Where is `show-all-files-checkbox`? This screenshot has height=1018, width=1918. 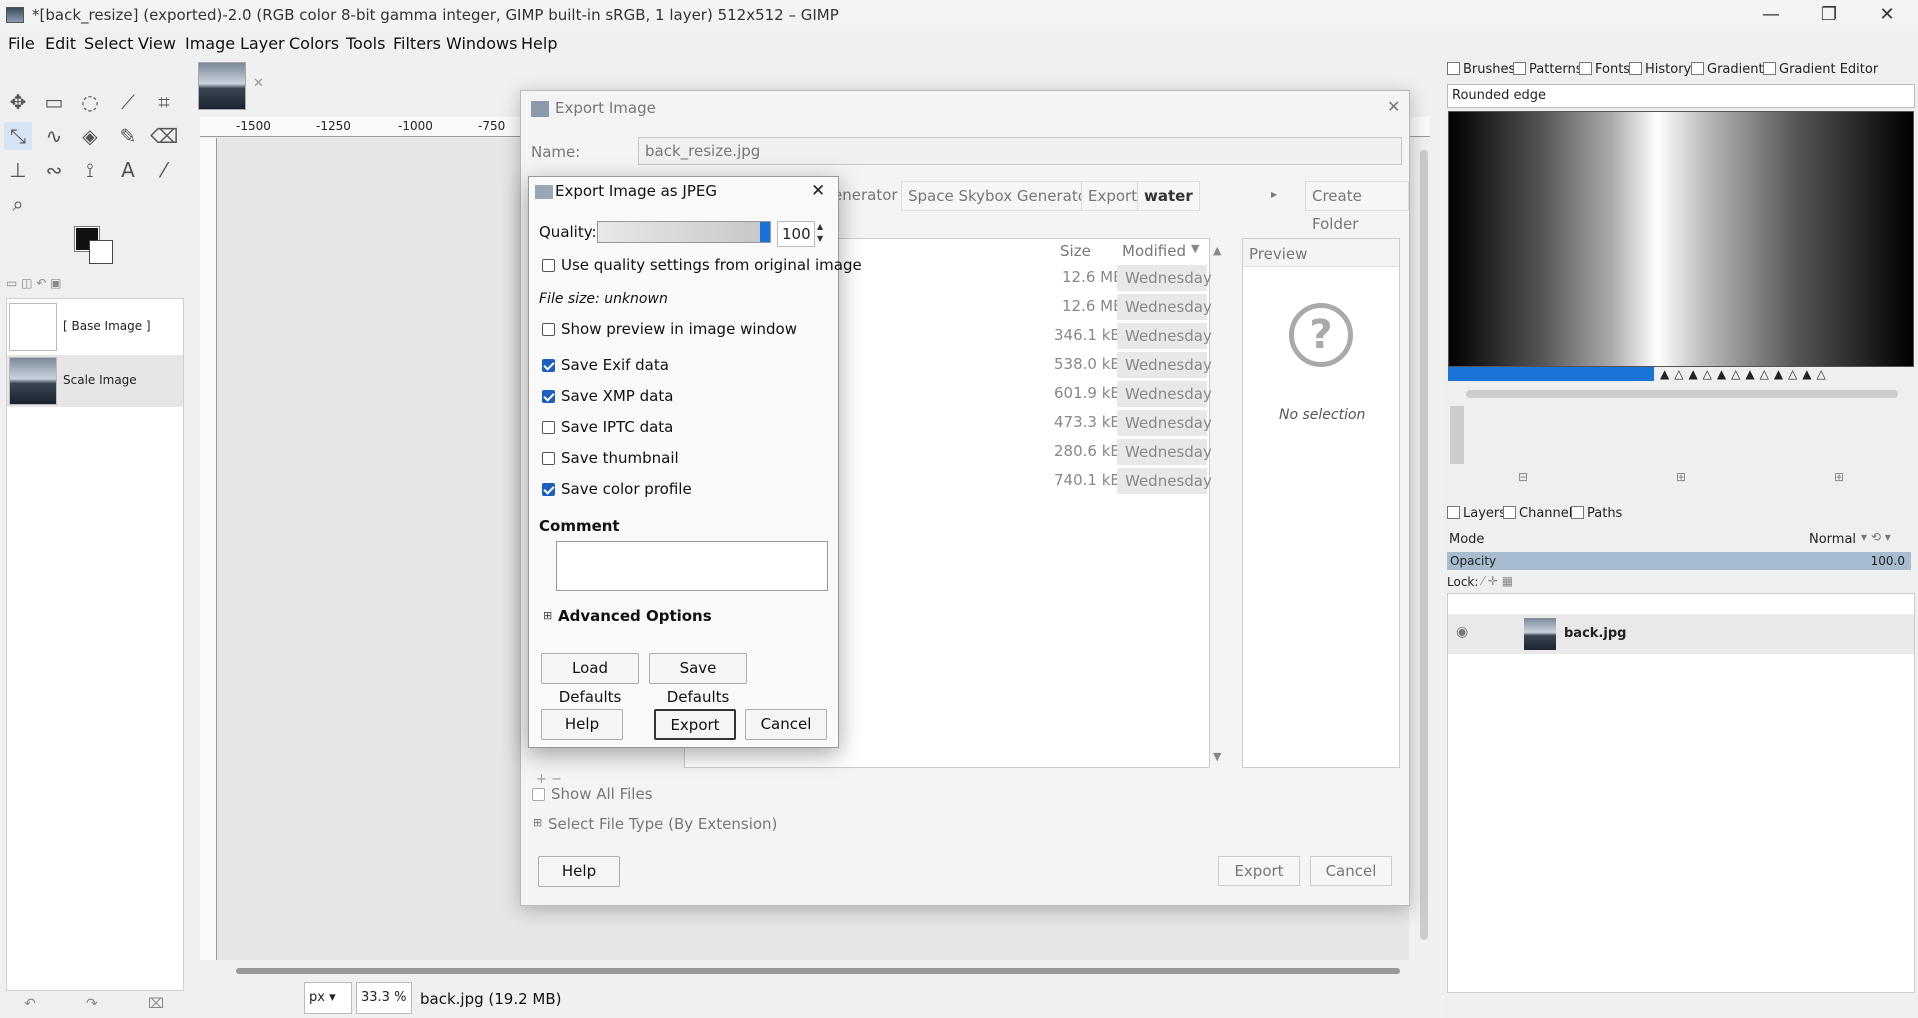
show-all-files-checkbox is located at coordinates (538, 794).